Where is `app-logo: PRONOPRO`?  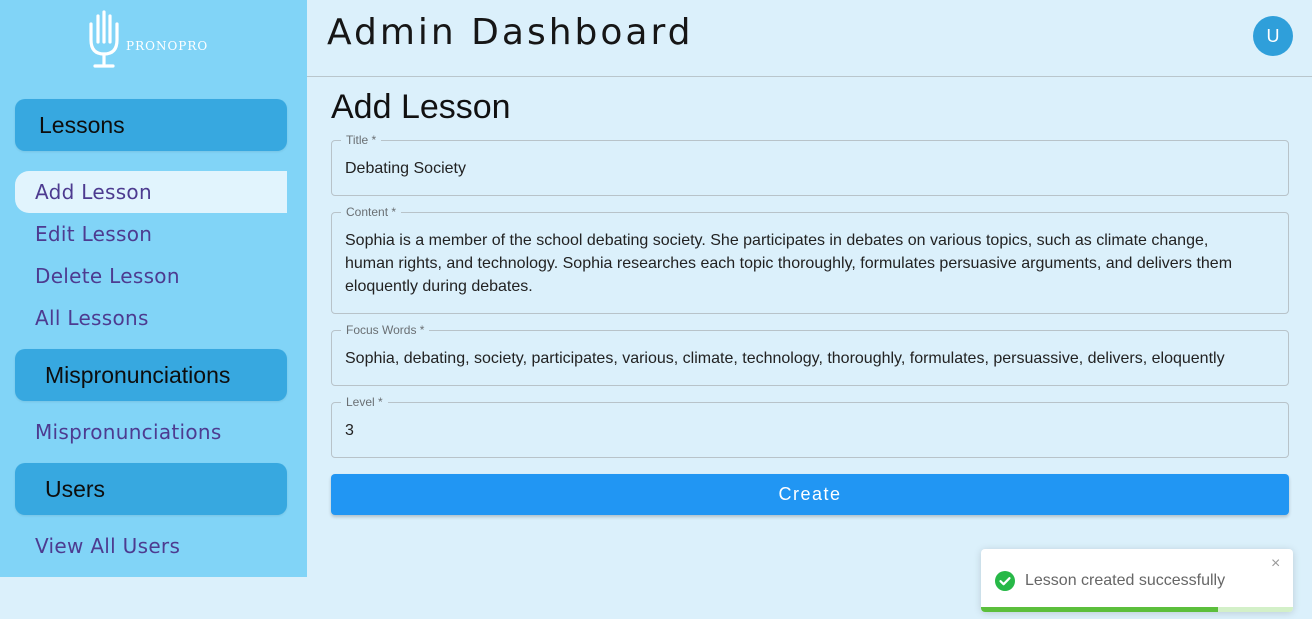 app-logo: PRONOPRO is located at coordinates (154, 41).